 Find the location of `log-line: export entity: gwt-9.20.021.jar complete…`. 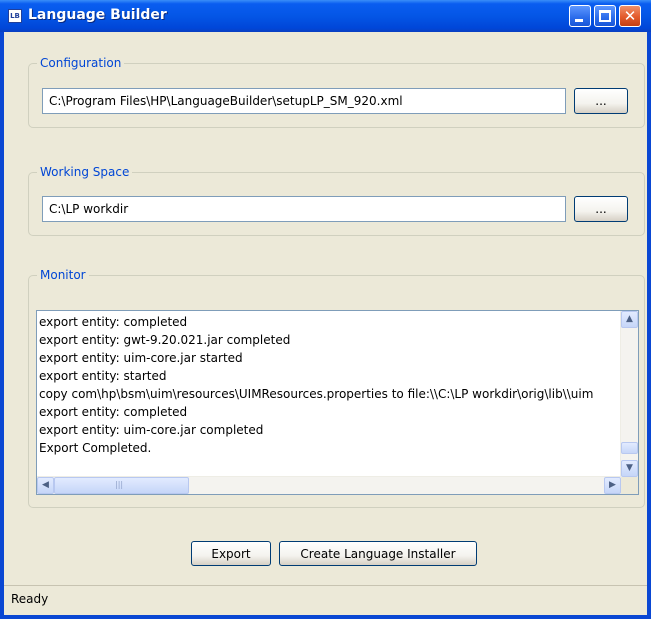

log-line: export entity: gwt-9.20.021.jar complete… is located at coordinates (165, 340).